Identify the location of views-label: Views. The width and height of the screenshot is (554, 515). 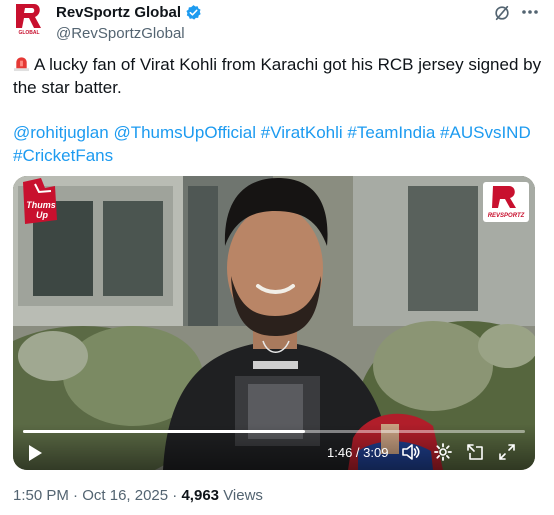
(243, 495).